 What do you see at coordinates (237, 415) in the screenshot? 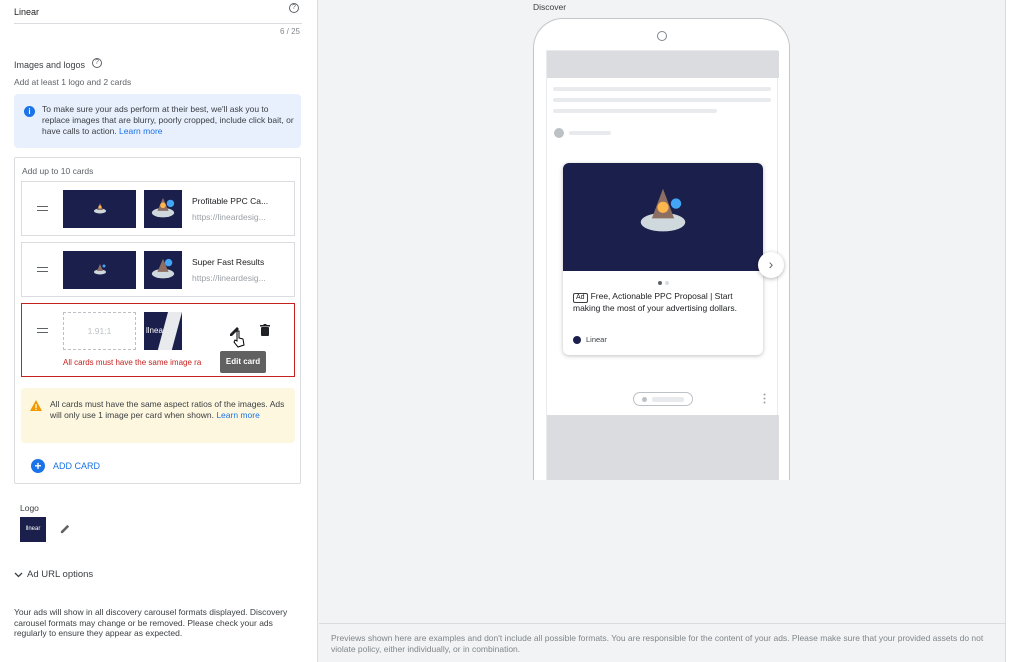
I see `warning-learn-more-link: Learn more` at bounding box center [237, 415].